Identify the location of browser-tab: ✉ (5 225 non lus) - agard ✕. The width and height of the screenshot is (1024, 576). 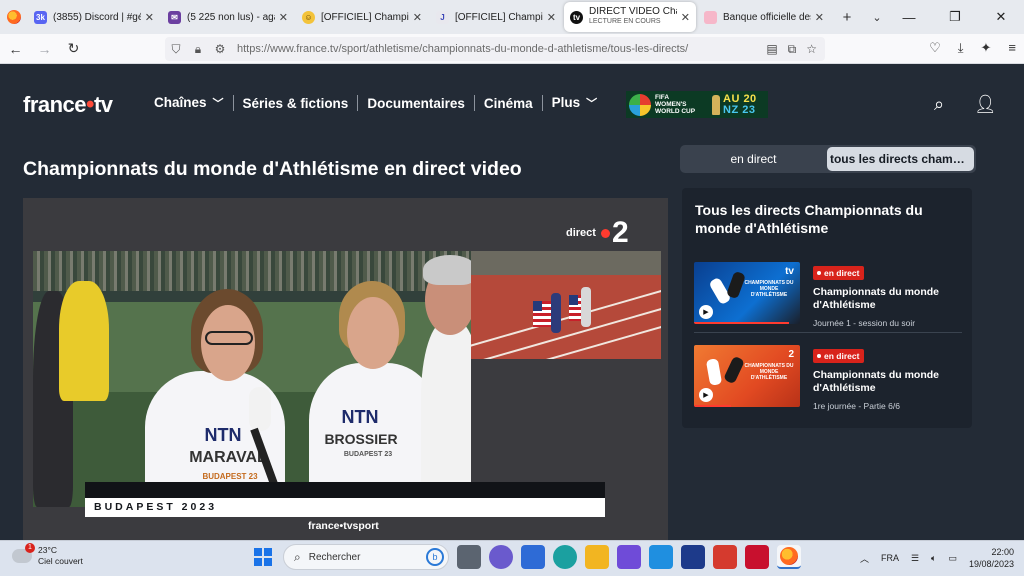
(228, 17).